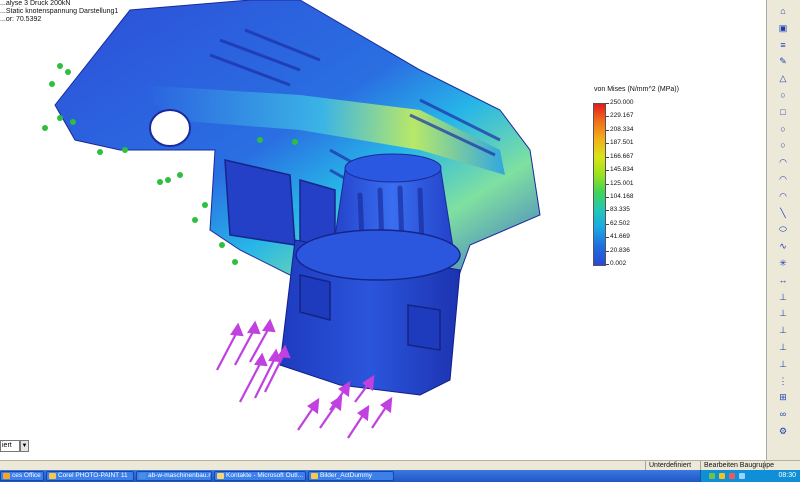  What do you see at coordinates (35, 3) in the screenshot?
I see `analysis-info-line: ...alyse 3 Druck 200kN` at bounding box center [35, 3].